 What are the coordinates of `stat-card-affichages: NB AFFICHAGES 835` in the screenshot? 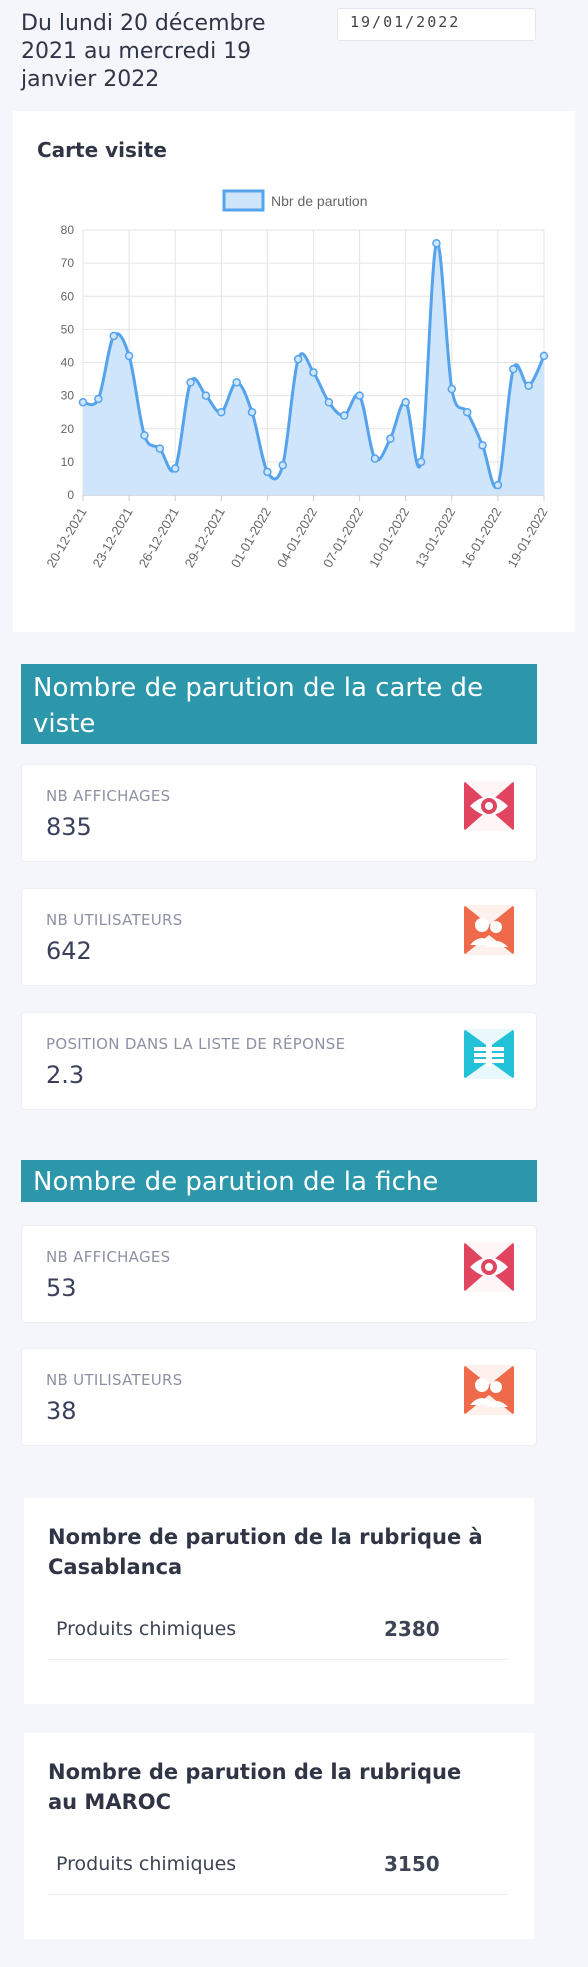 It's located at (279, 813).